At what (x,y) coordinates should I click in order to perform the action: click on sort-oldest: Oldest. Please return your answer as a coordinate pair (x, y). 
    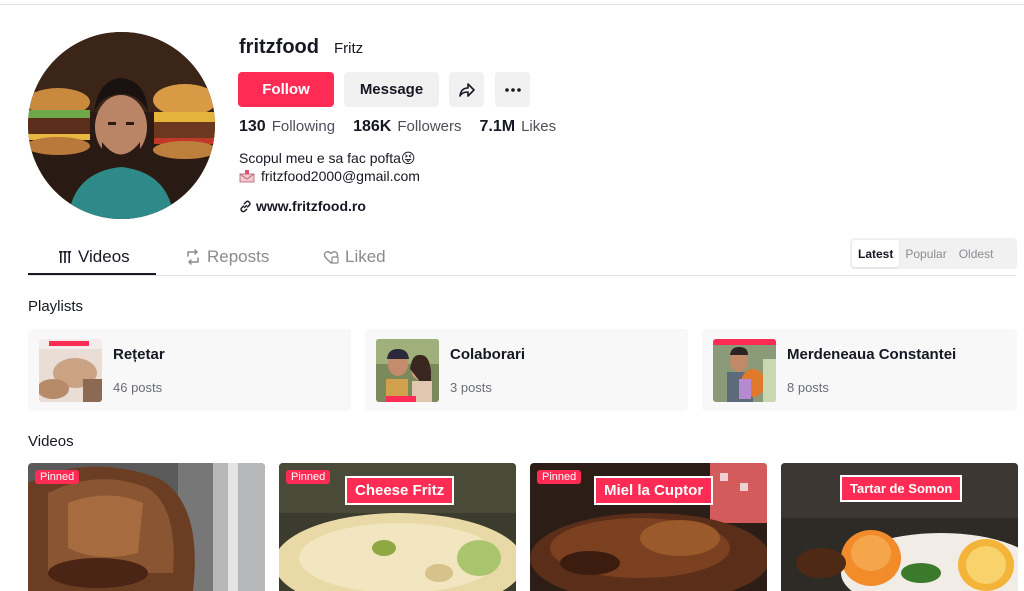
    Looking at the image, I should click on (976, 253).